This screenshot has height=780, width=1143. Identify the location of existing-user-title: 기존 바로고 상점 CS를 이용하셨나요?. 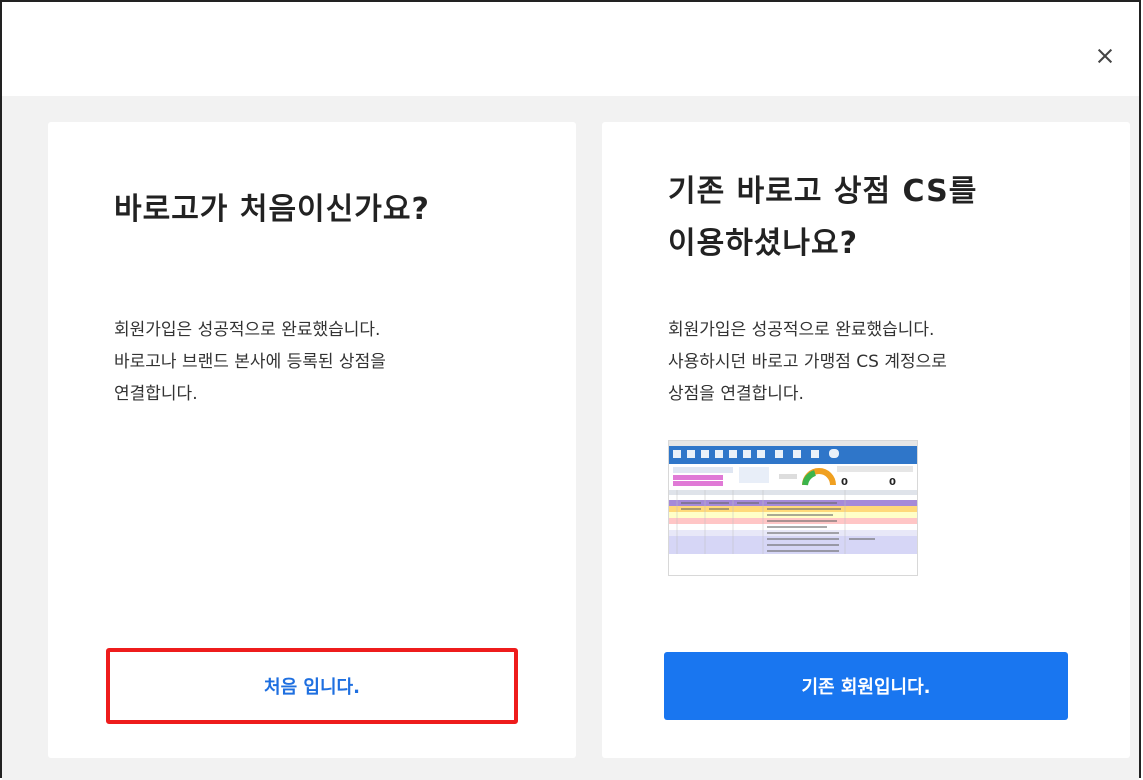
(878, 218).